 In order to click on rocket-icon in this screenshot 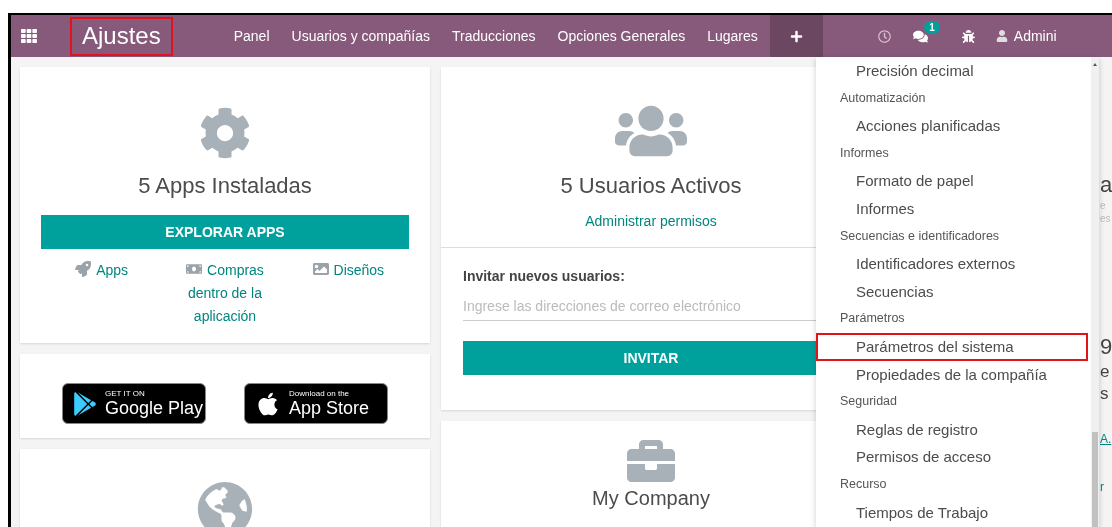, I will do `click(83, 269)`.